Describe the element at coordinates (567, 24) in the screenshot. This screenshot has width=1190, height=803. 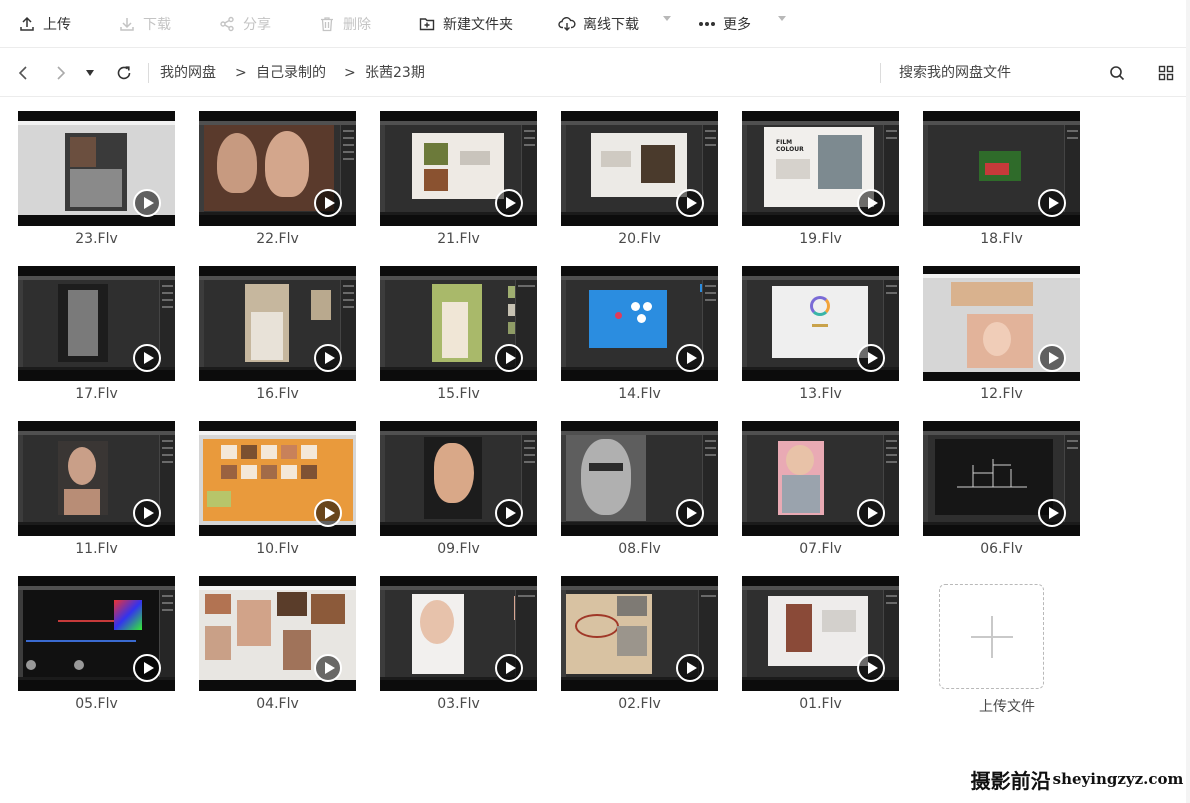
I see `cloud-download-icon` at that location.